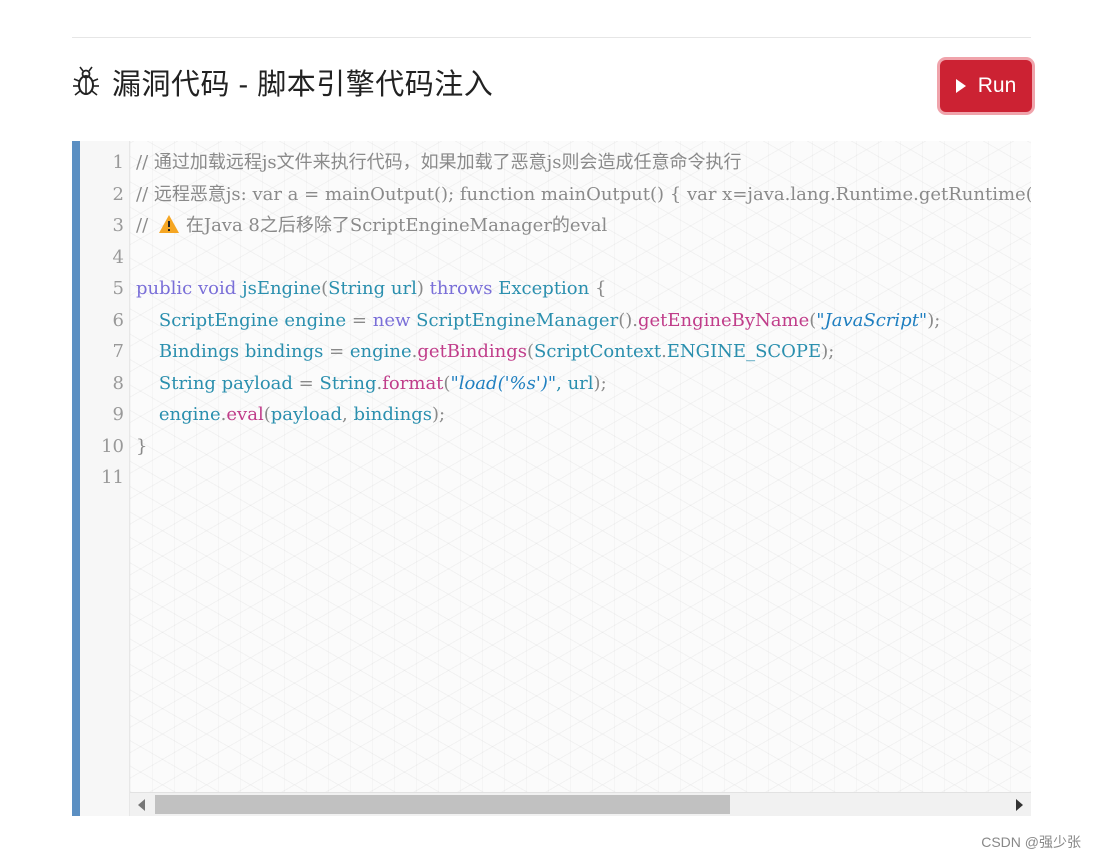 This screenshot has width=1096, height=859. Describe the element at coordinates (1019, 805) in the screenshot. I see `scroll-right-arrow-icon` at that location.